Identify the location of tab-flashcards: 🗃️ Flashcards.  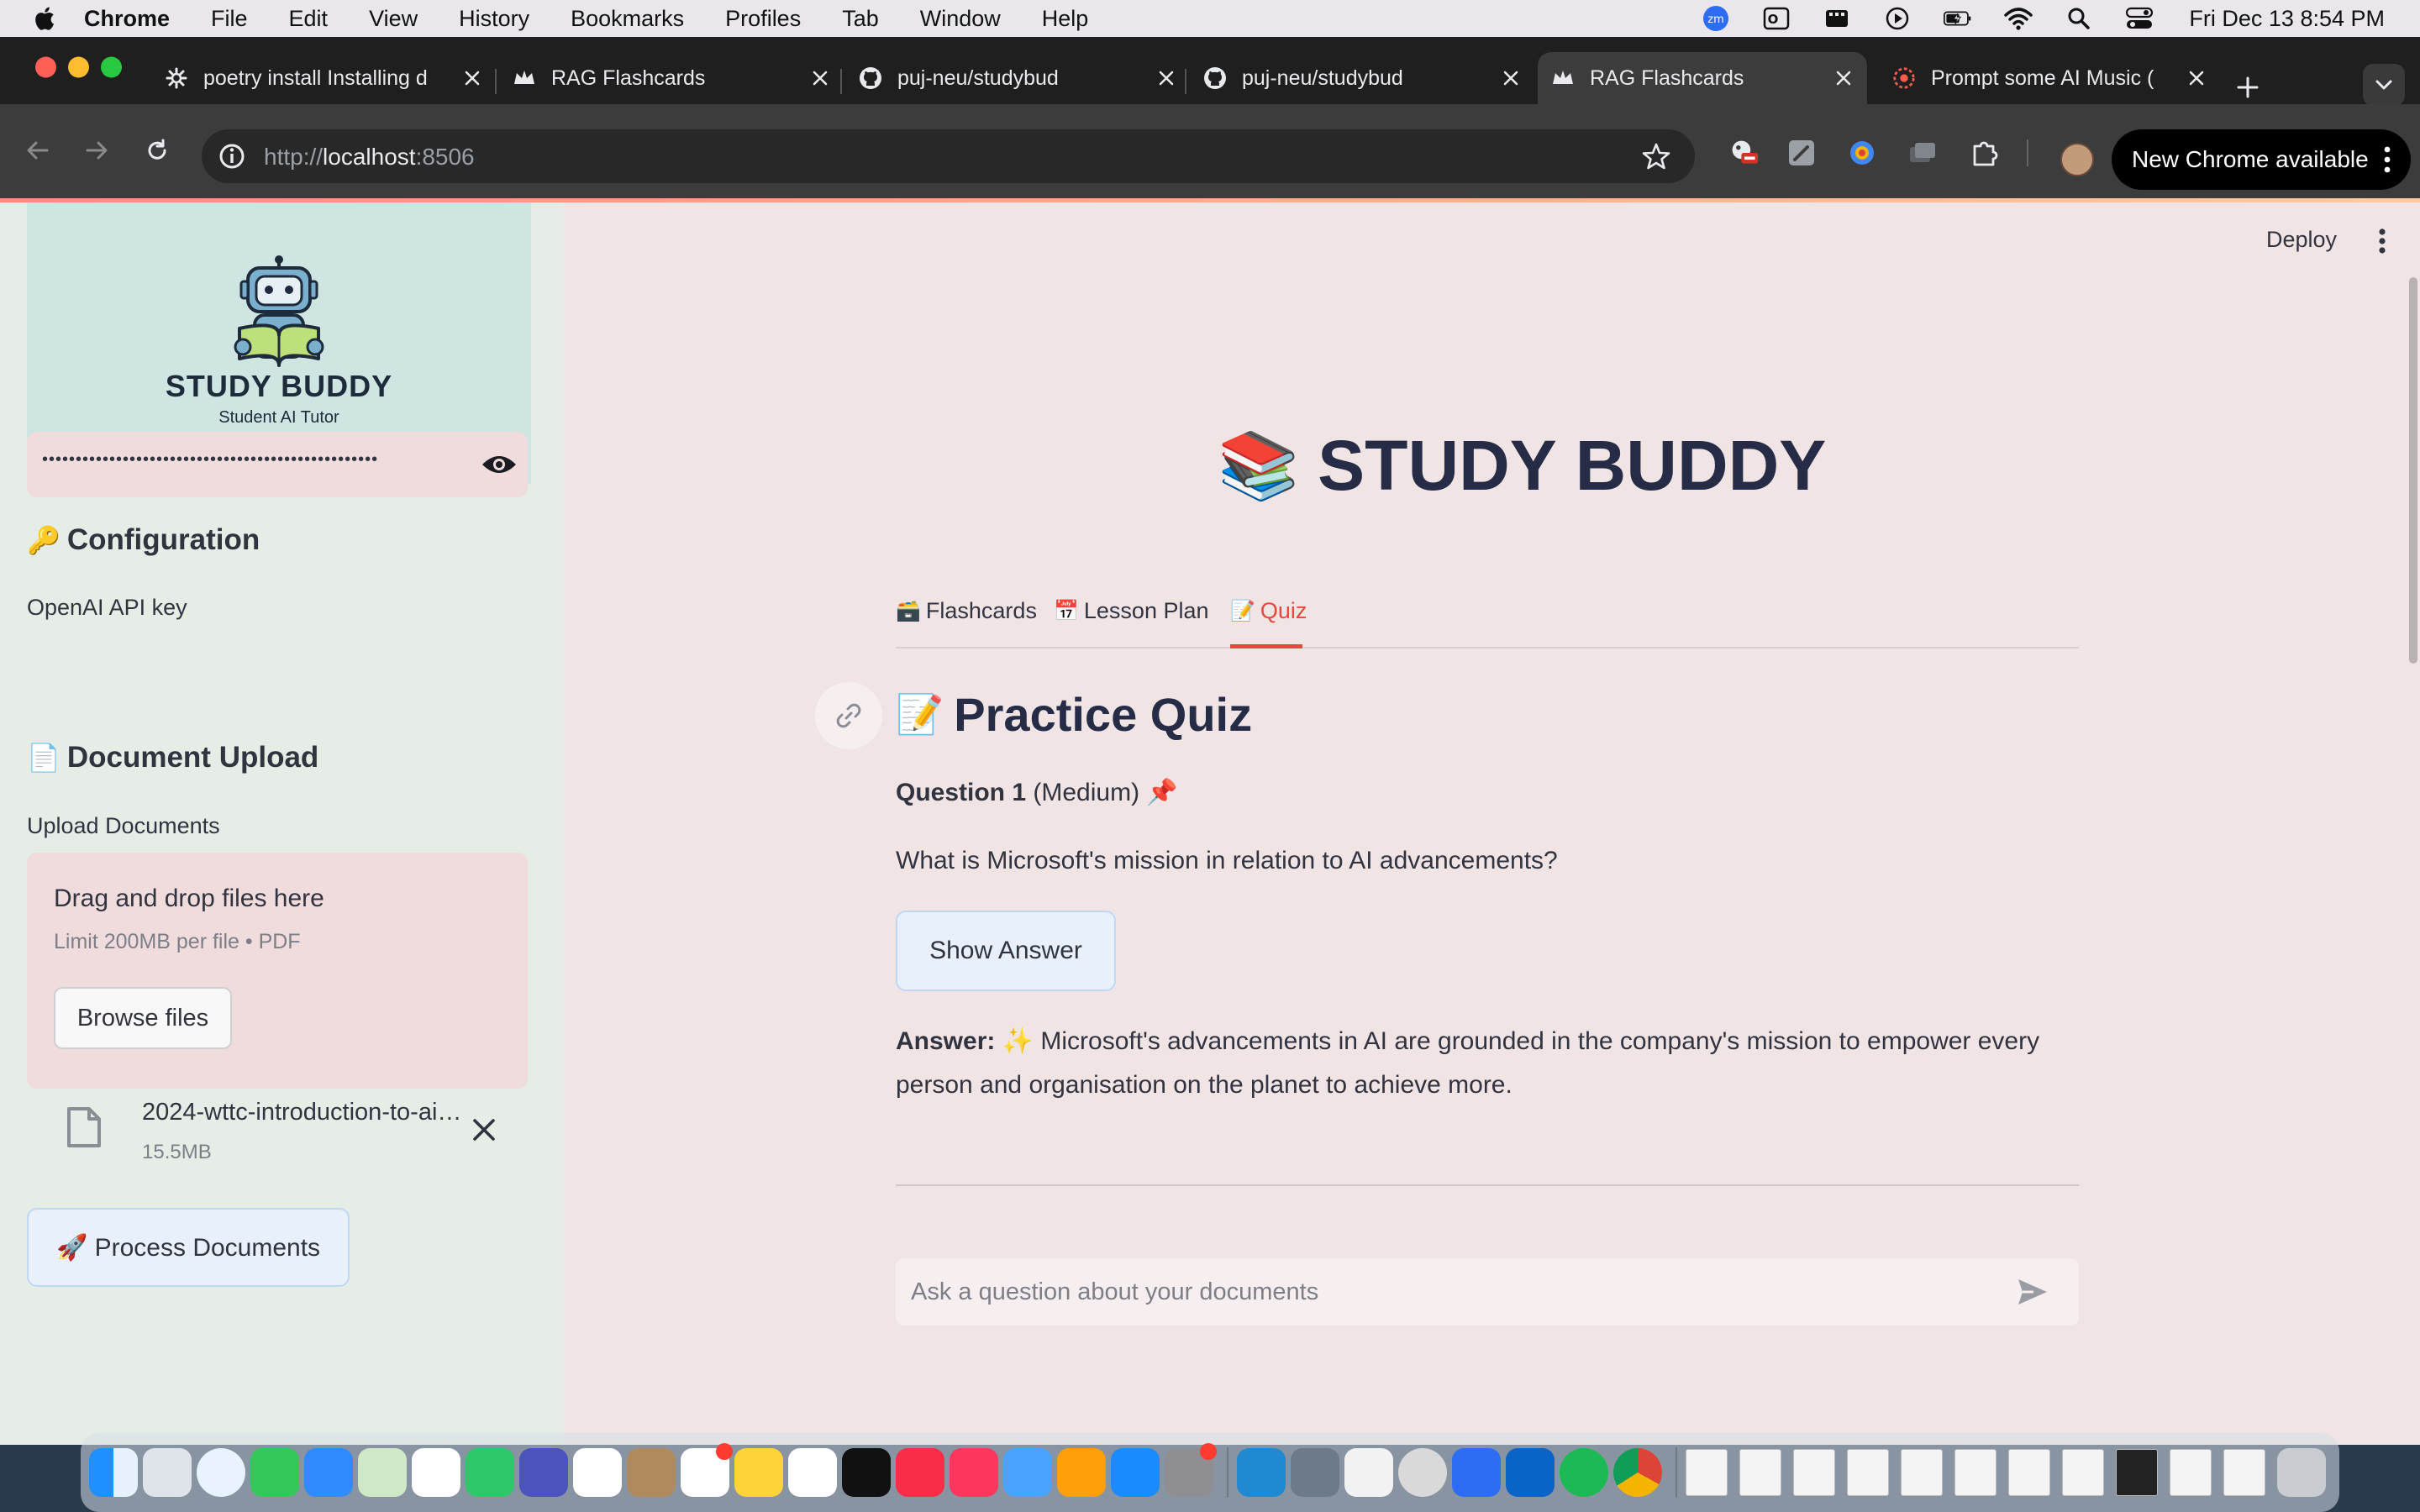
(966, 611).